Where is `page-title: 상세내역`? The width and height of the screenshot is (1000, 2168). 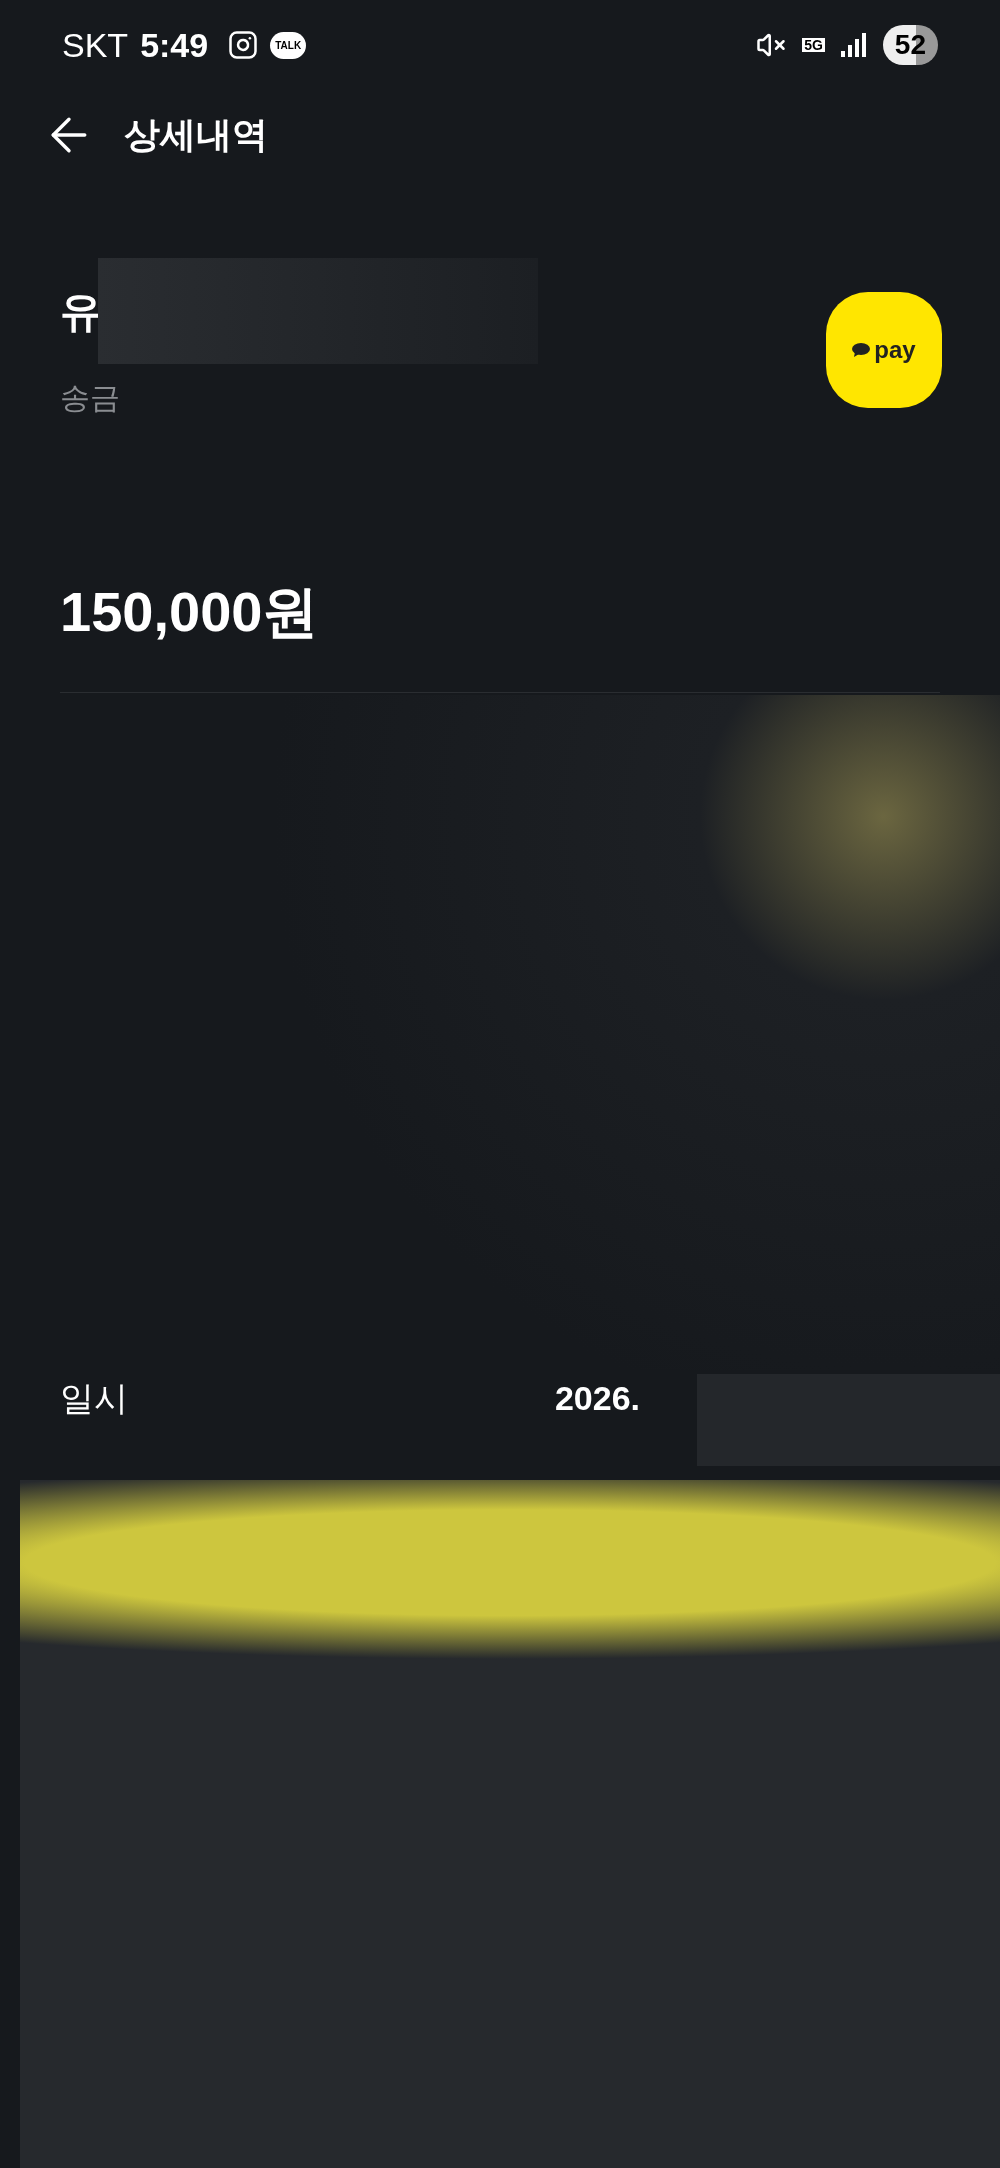
page-title: 상세내역 is located at coordinates (196, 135).